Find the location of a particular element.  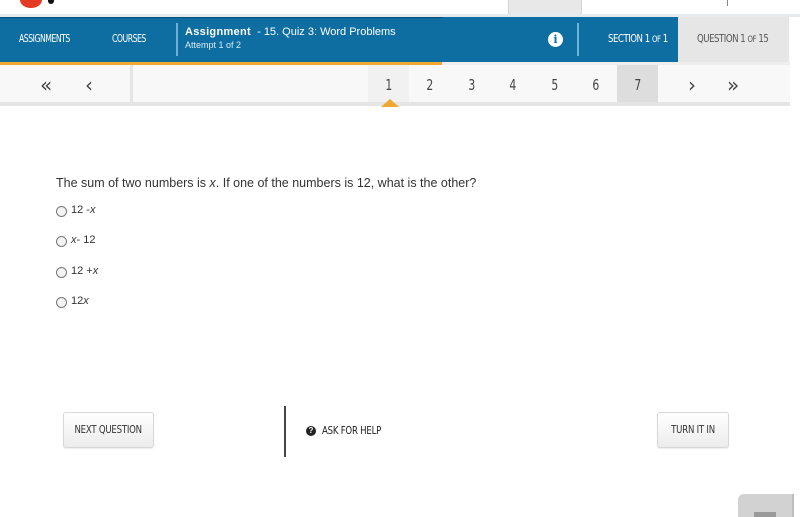

info-icon: i is located at coordinates (555, 39).